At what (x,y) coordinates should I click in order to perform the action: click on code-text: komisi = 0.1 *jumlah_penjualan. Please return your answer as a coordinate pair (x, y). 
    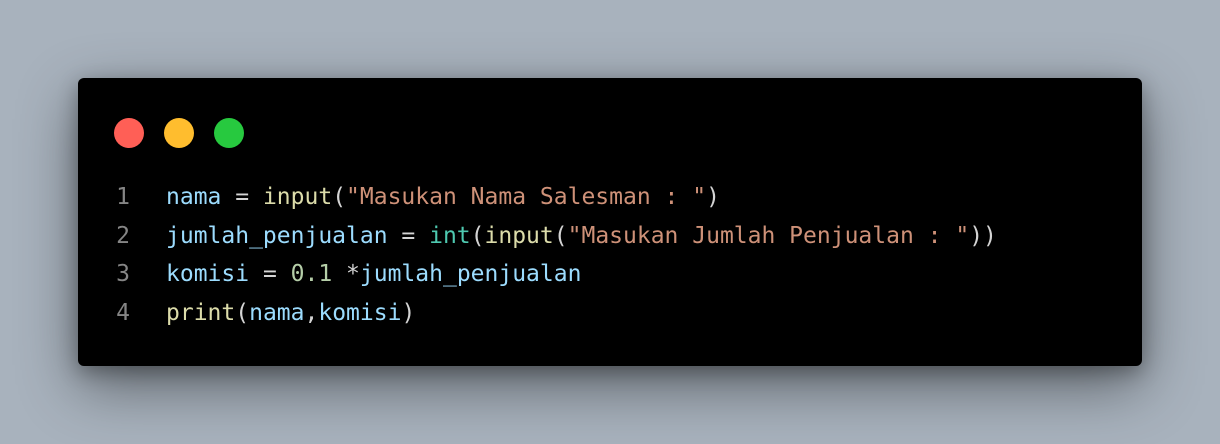
    Looking at the image, I should click on (355, 274).